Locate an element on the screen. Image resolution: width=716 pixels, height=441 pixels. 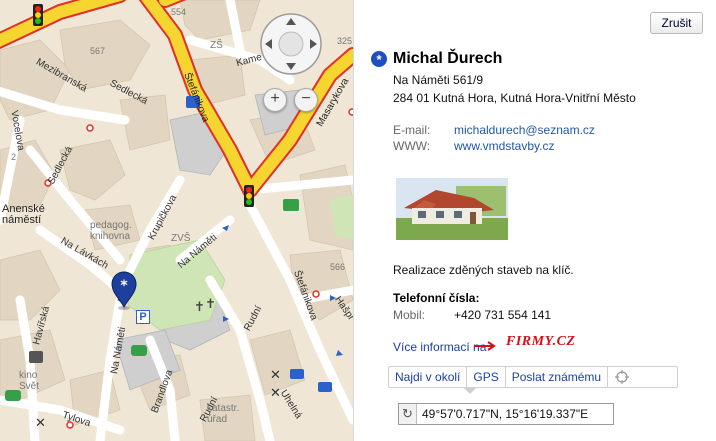
phones-heading: Telefonní čísla: is located at coordinates (436, 298).